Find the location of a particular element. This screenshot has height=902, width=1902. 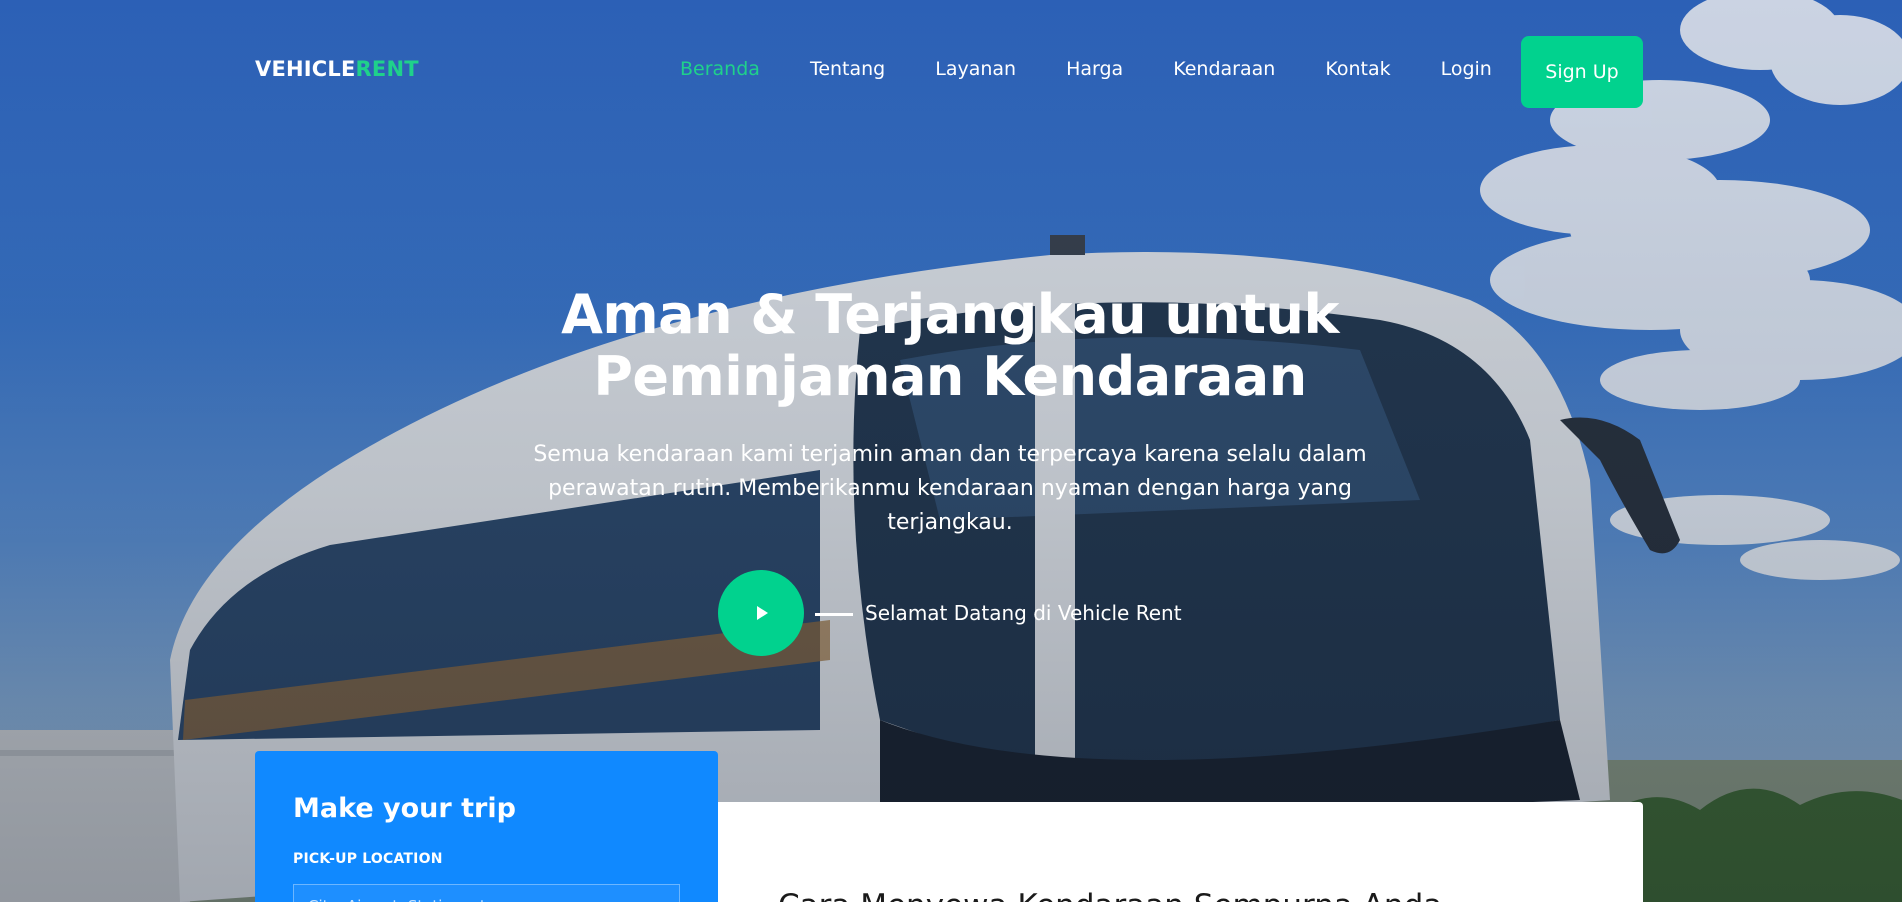

play-video-button is located at coordinates (761, 613).